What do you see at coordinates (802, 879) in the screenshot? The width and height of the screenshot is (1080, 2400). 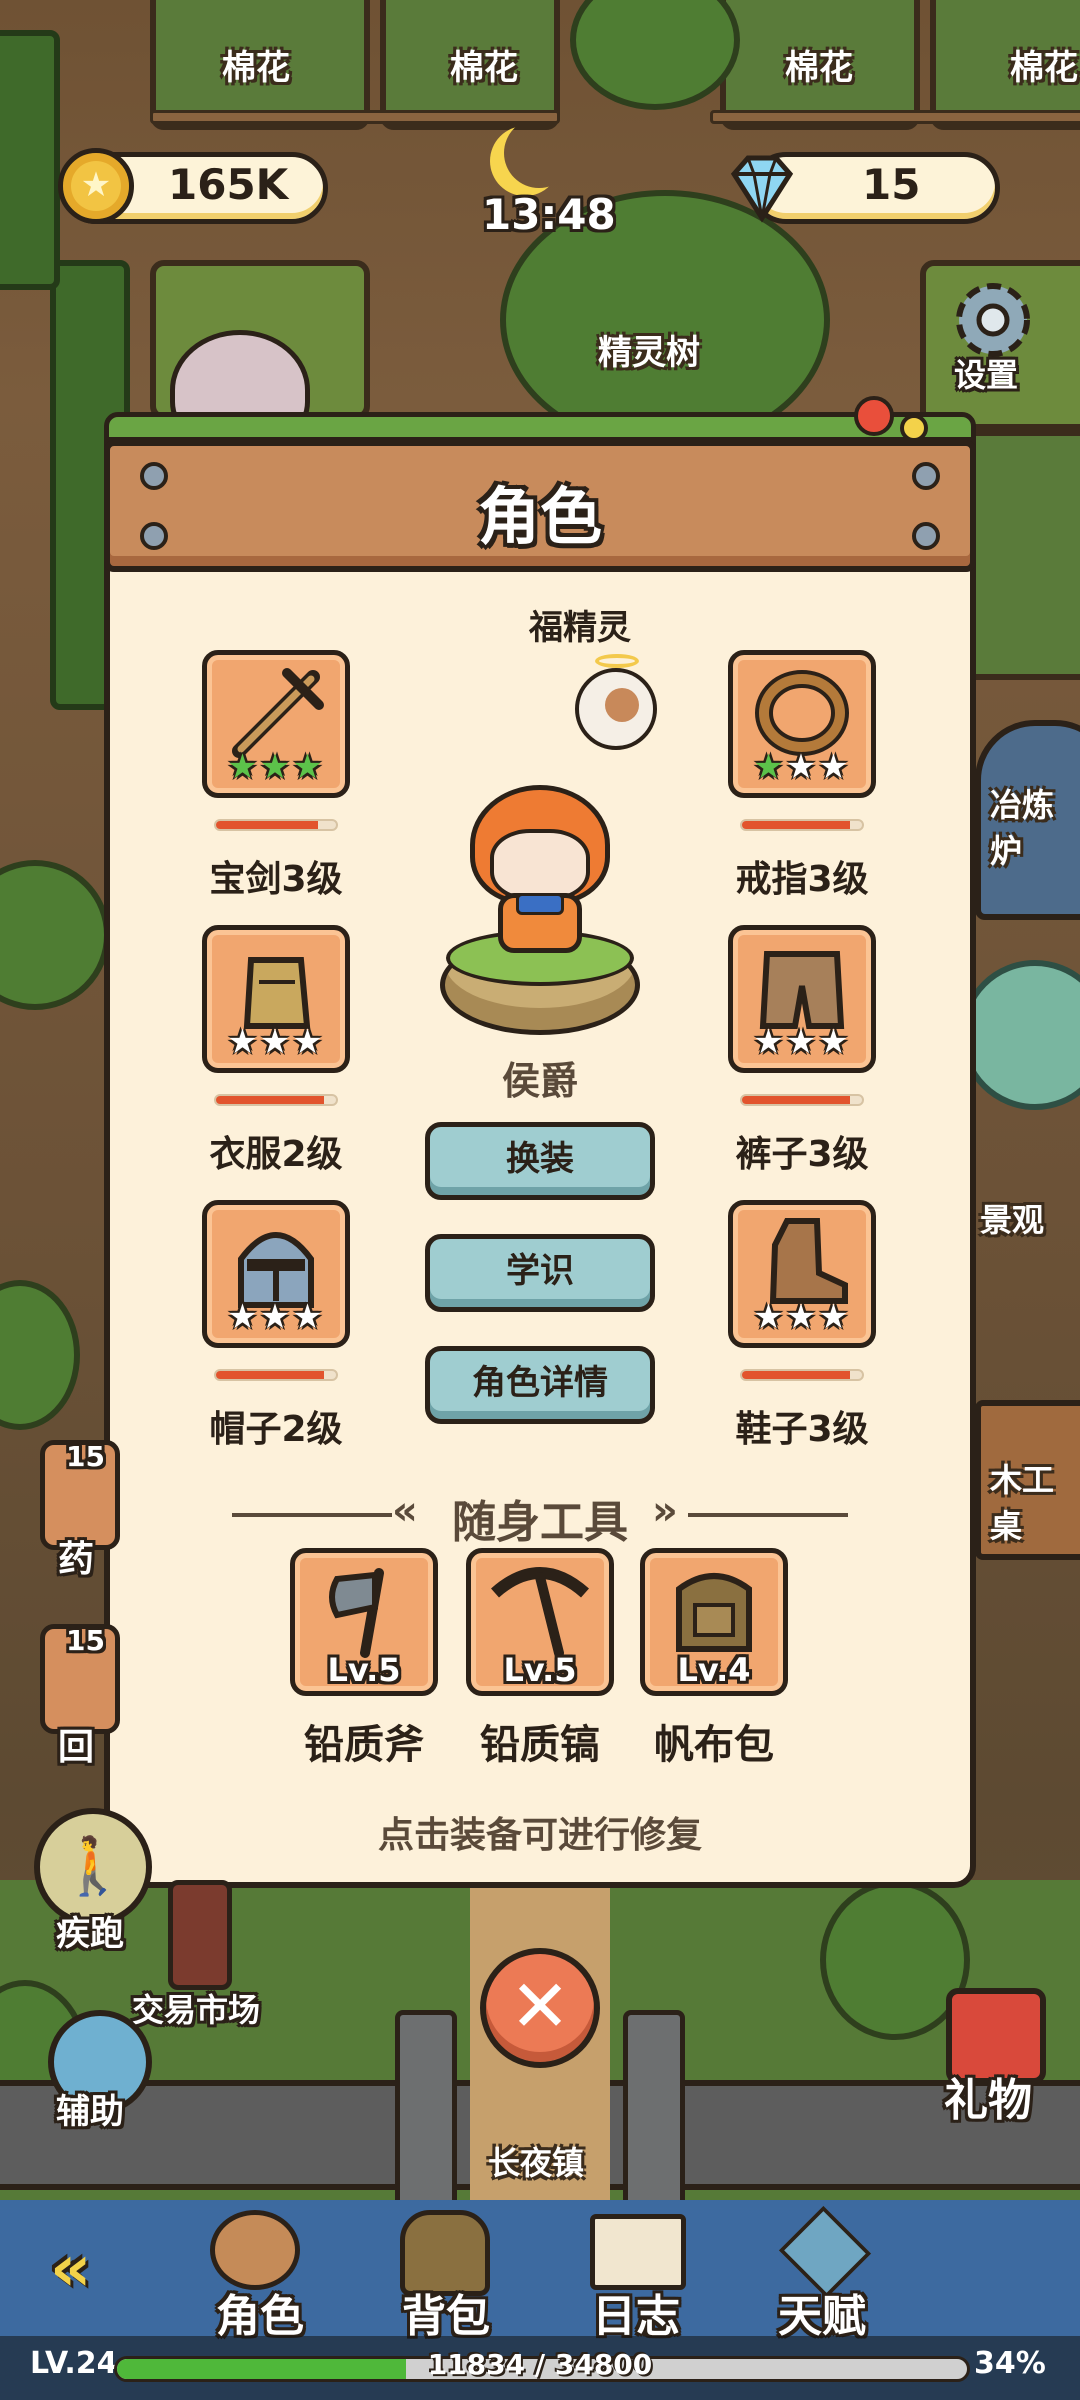 I see `ring-label: 戒指3级` at bounding box center [802, 879].